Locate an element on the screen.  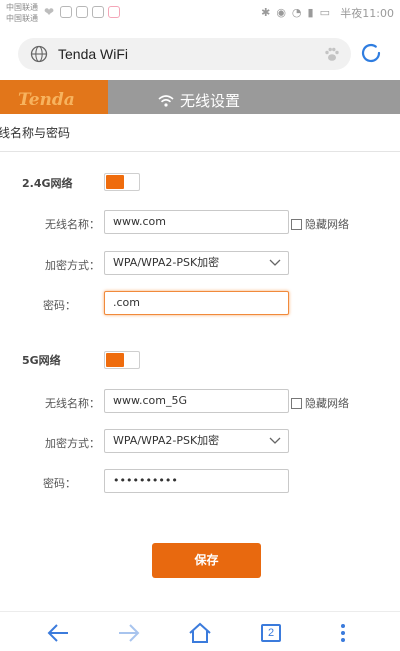
more-vertical-icon is located at coordinates (343, 633).